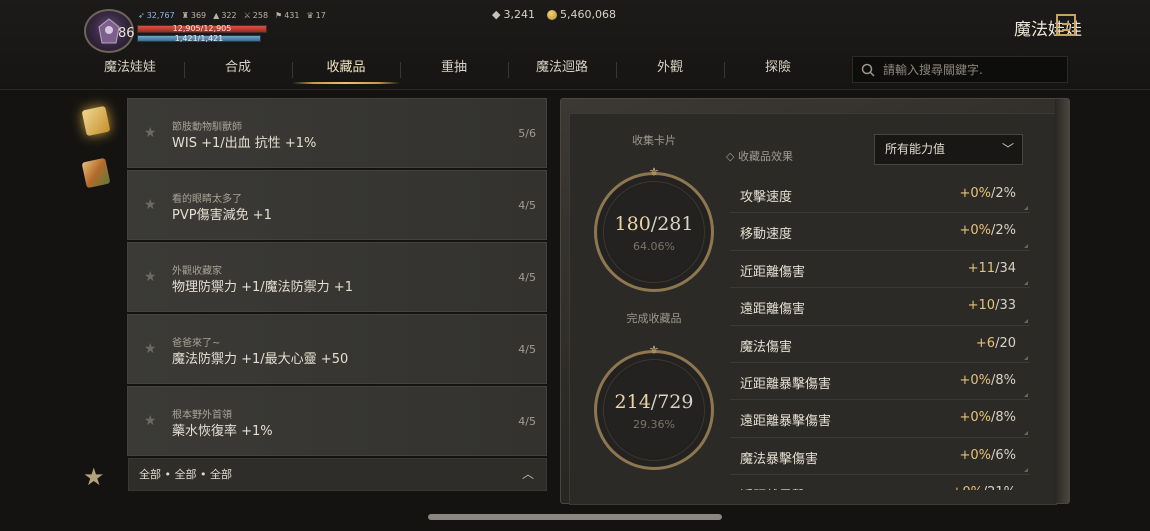 This screenshot has height=531, width=1150. Describe the element at coordinates (337, 205) in the screenshot. I see `collection-card: ★ 看的眼睛太多了 PVP傷害減免 +1 4/5` at that location.